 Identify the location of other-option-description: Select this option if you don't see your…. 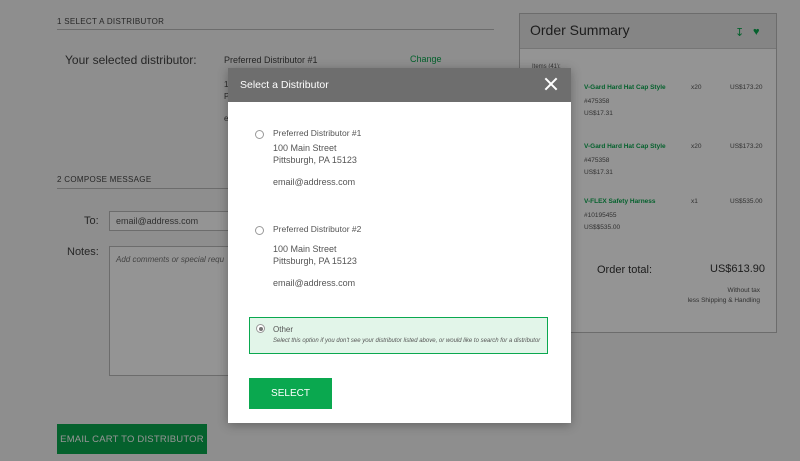
(407, 341).